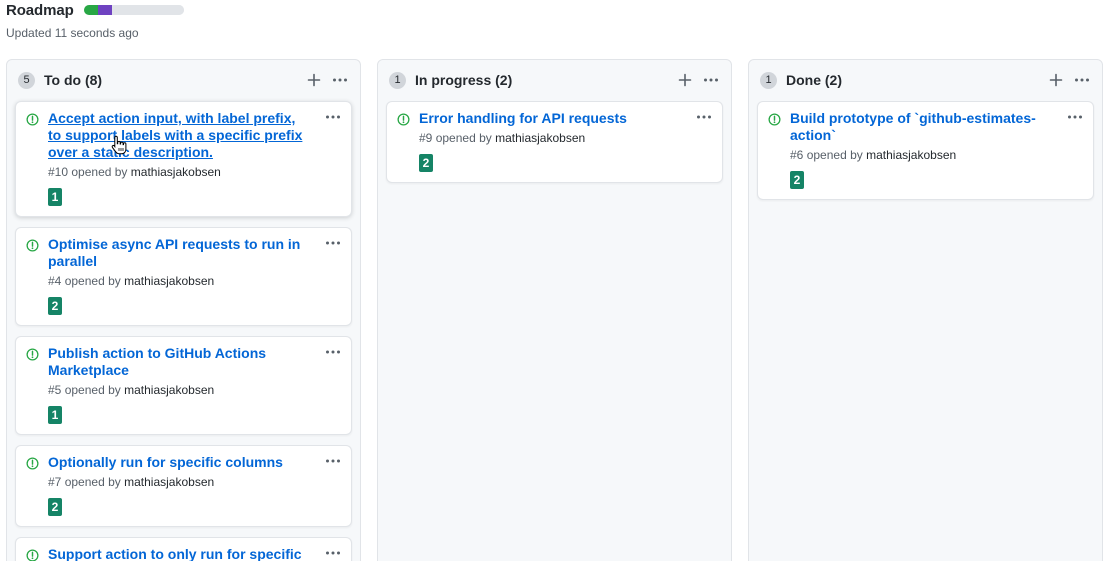  What do you see at coordinates (73, 80) in the screenshot?
I see `column-title: To do (8)` at bounding box center [73, 80].